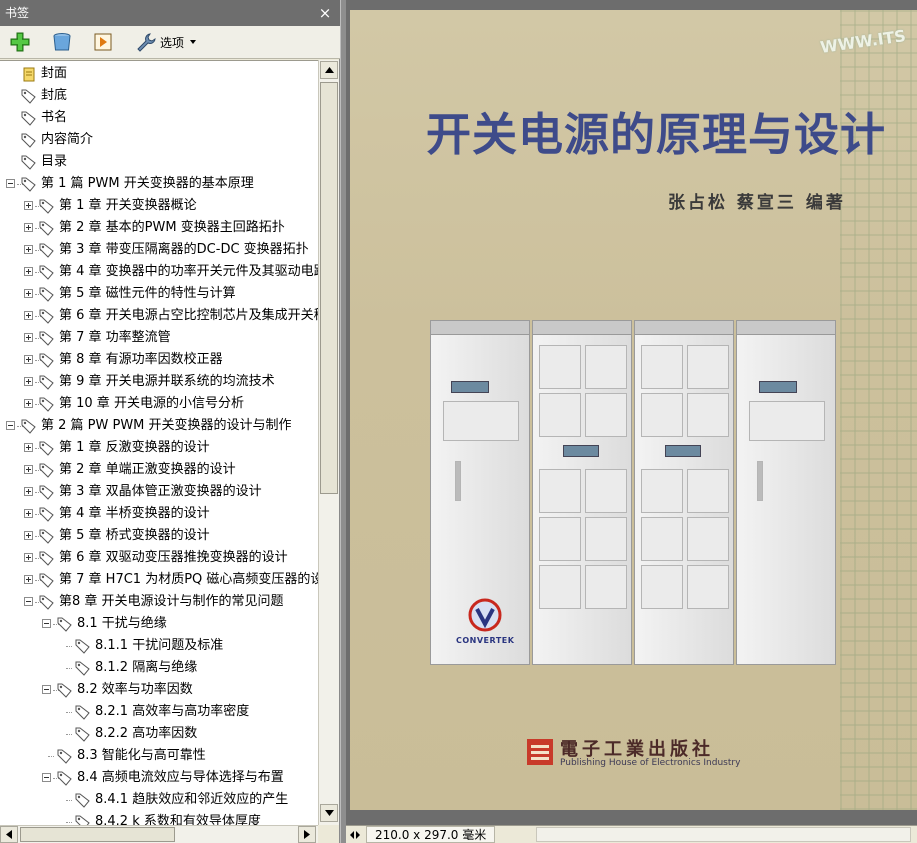  I want to click on bookmark-item: 第 9 章 开关电源并联系统的均流技术, so click(159, 382).